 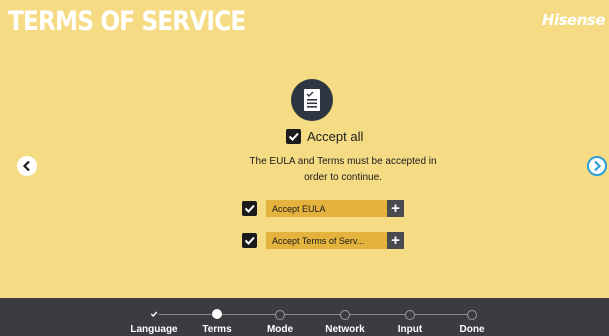 I want to click on checkbox-checked-icon, so click(x=293, y=136).